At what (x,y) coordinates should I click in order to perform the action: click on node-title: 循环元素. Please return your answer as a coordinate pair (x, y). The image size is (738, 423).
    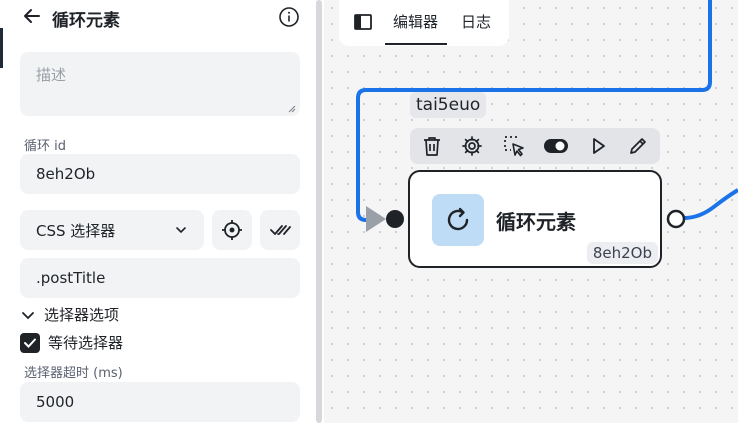
    Looking at the image, I should click on (536, 222).